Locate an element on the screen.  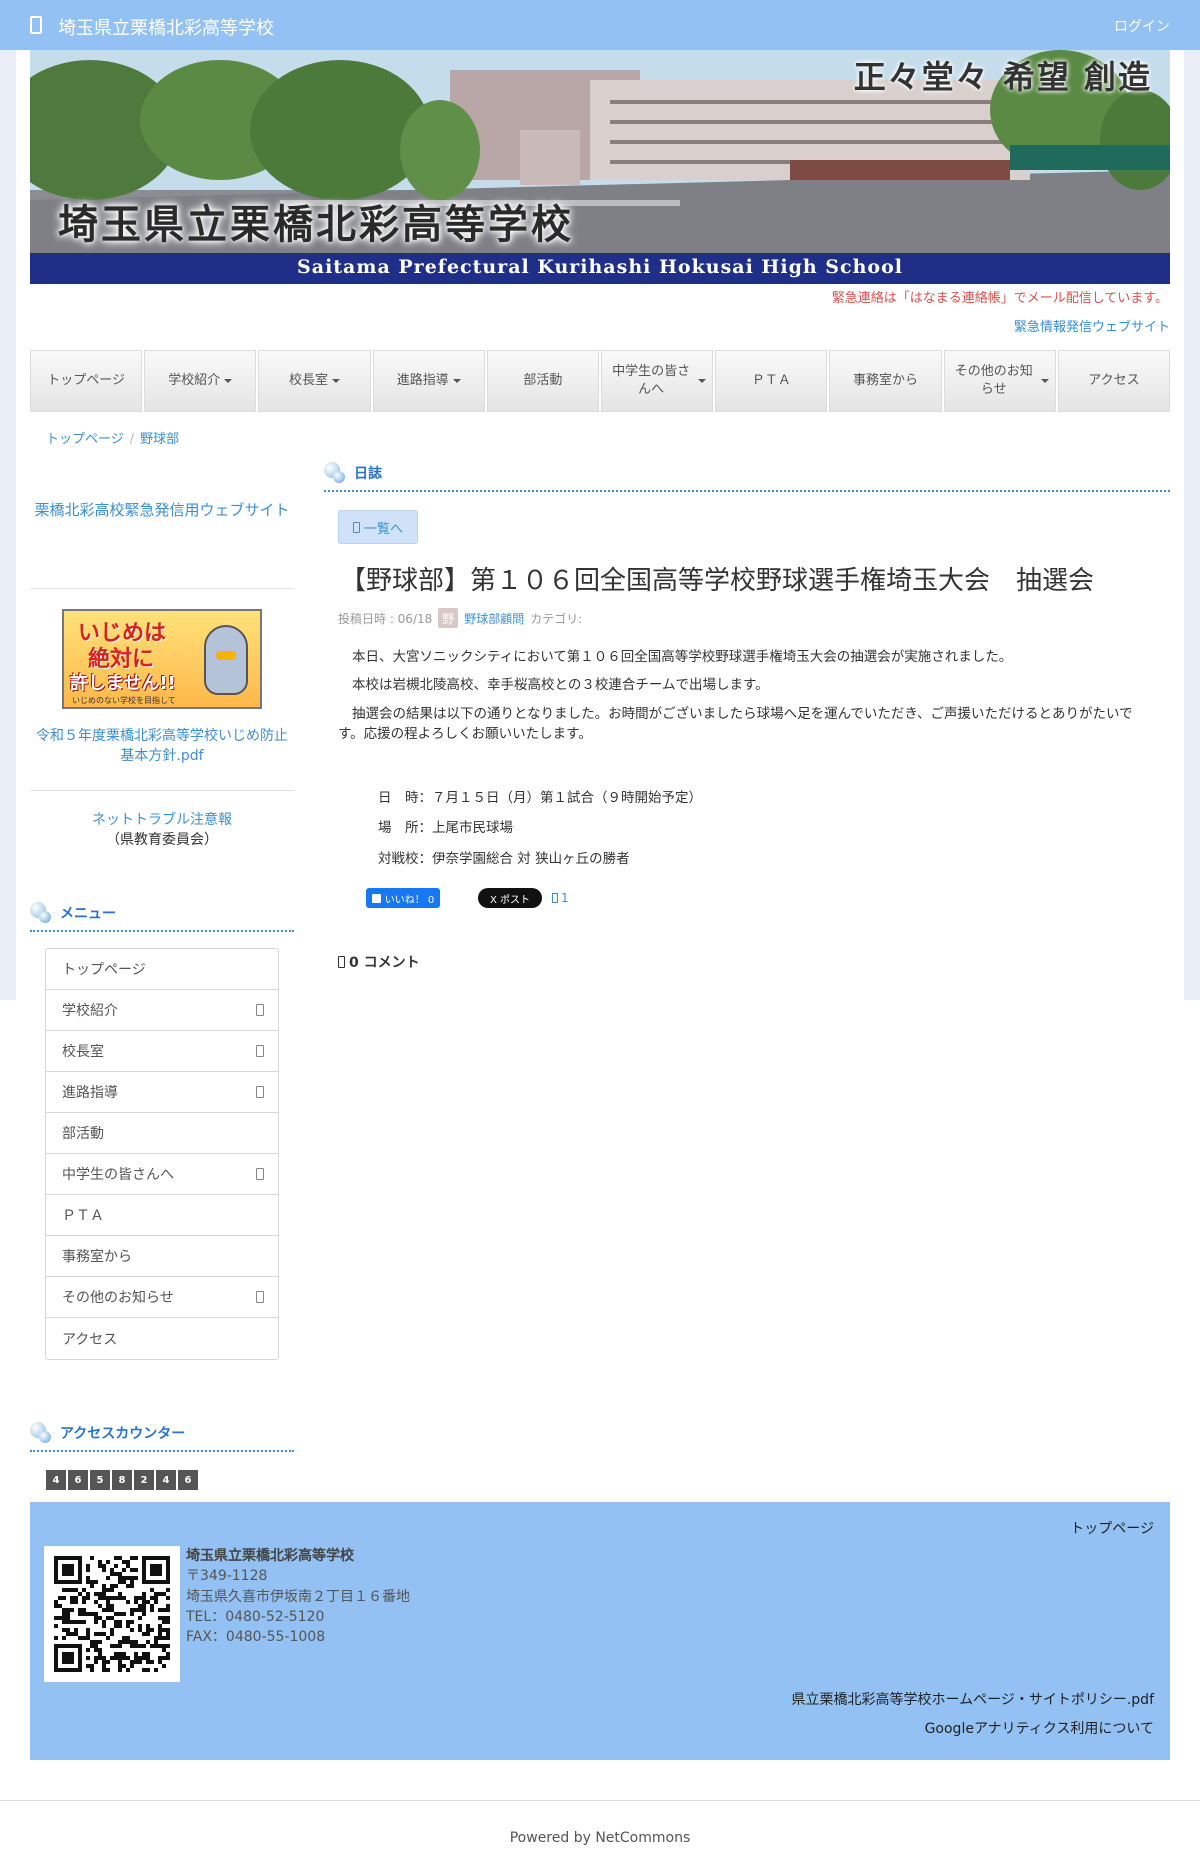
nav-item: その他のお知らせ is located at coordinates (999, 381).